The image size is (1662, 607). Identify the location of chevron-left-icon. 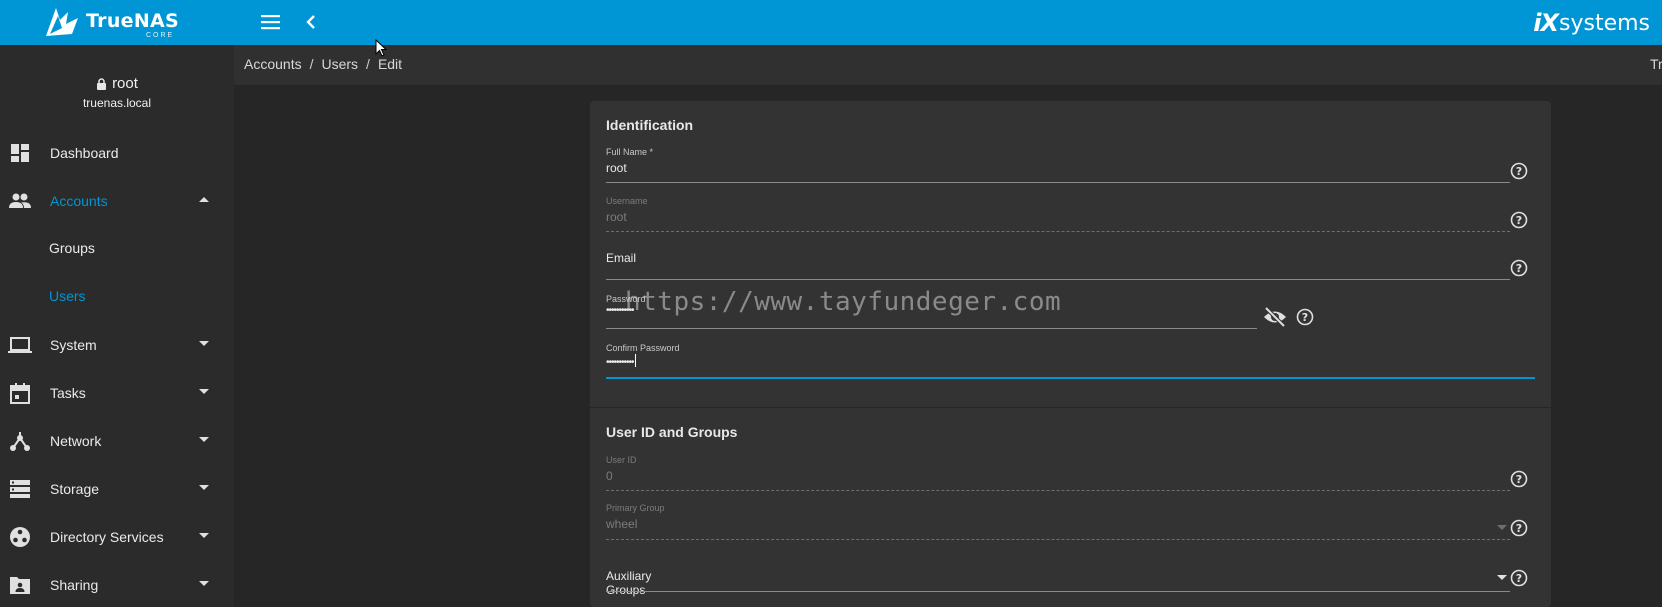
(310, 22).